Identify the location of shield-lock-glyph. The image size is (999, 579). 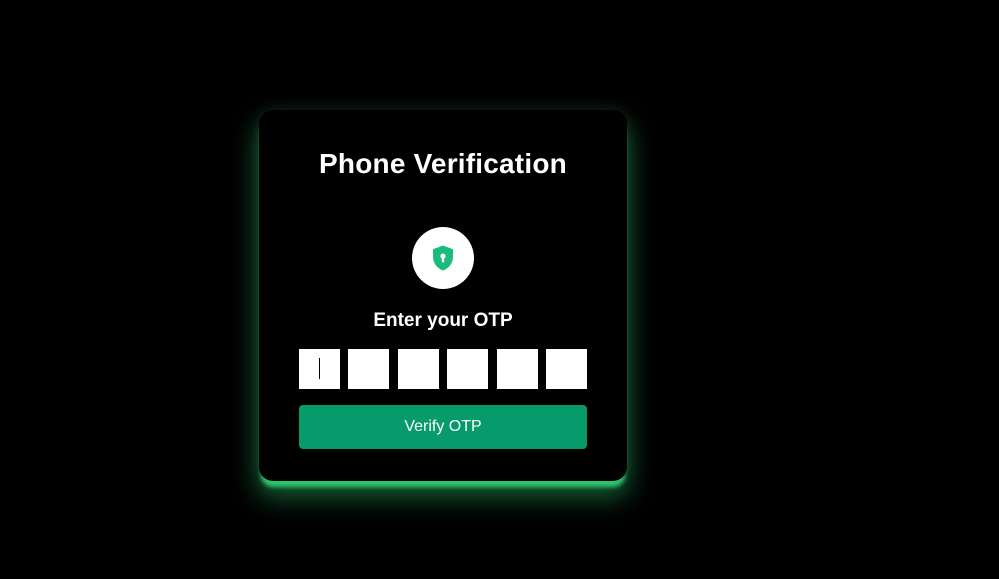
(443, 258).